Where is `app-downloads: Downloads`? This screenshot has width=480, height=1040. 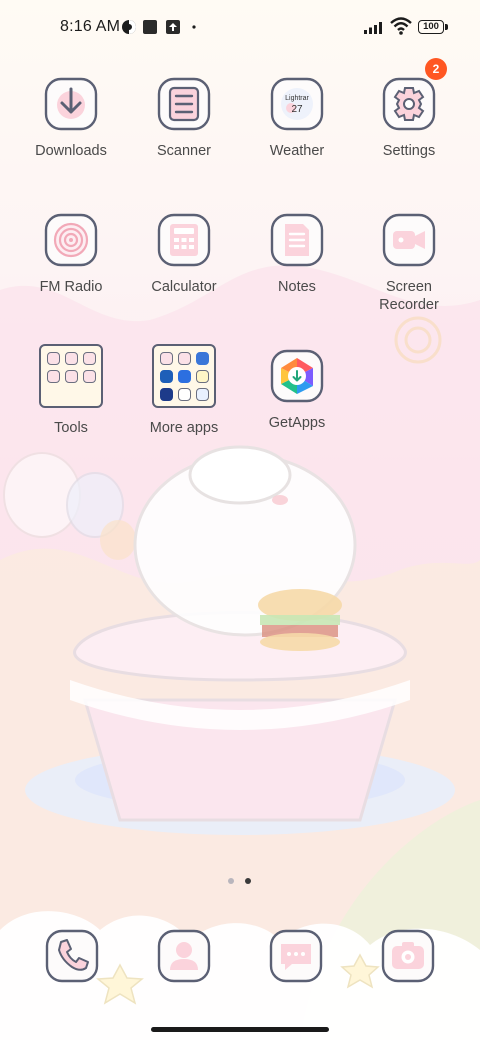
app-downloads: Downloads is located at coordinates (71, 118).